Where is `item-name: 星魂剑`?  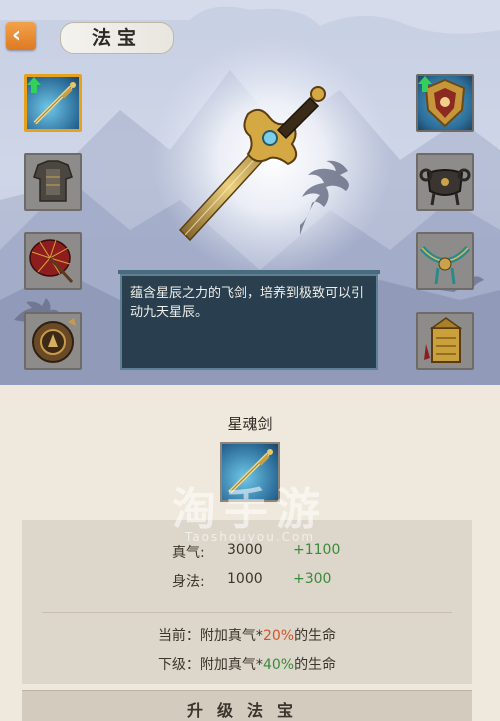 item-name: 星魂剑 is located at coordinates (250, 424).